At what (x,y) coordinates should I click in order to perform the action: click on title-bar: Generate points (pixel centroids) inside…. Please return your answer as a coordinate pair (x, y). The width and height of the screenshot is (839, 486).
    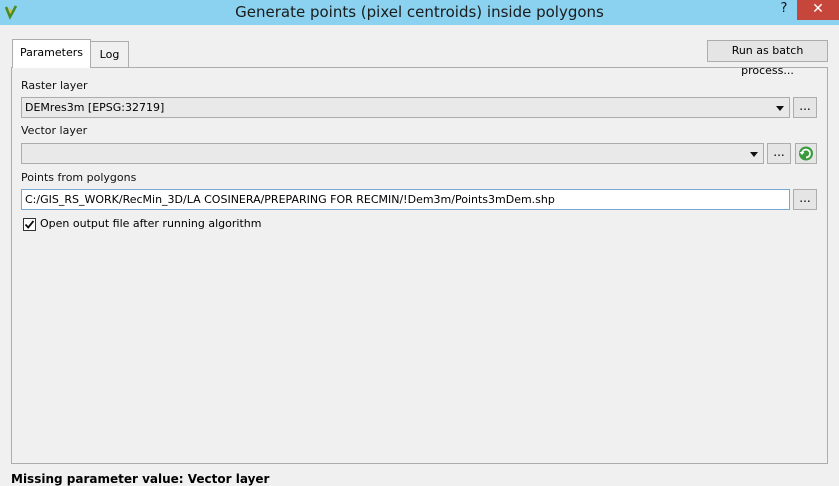
    Looking at the image, I should click on (419, 12).